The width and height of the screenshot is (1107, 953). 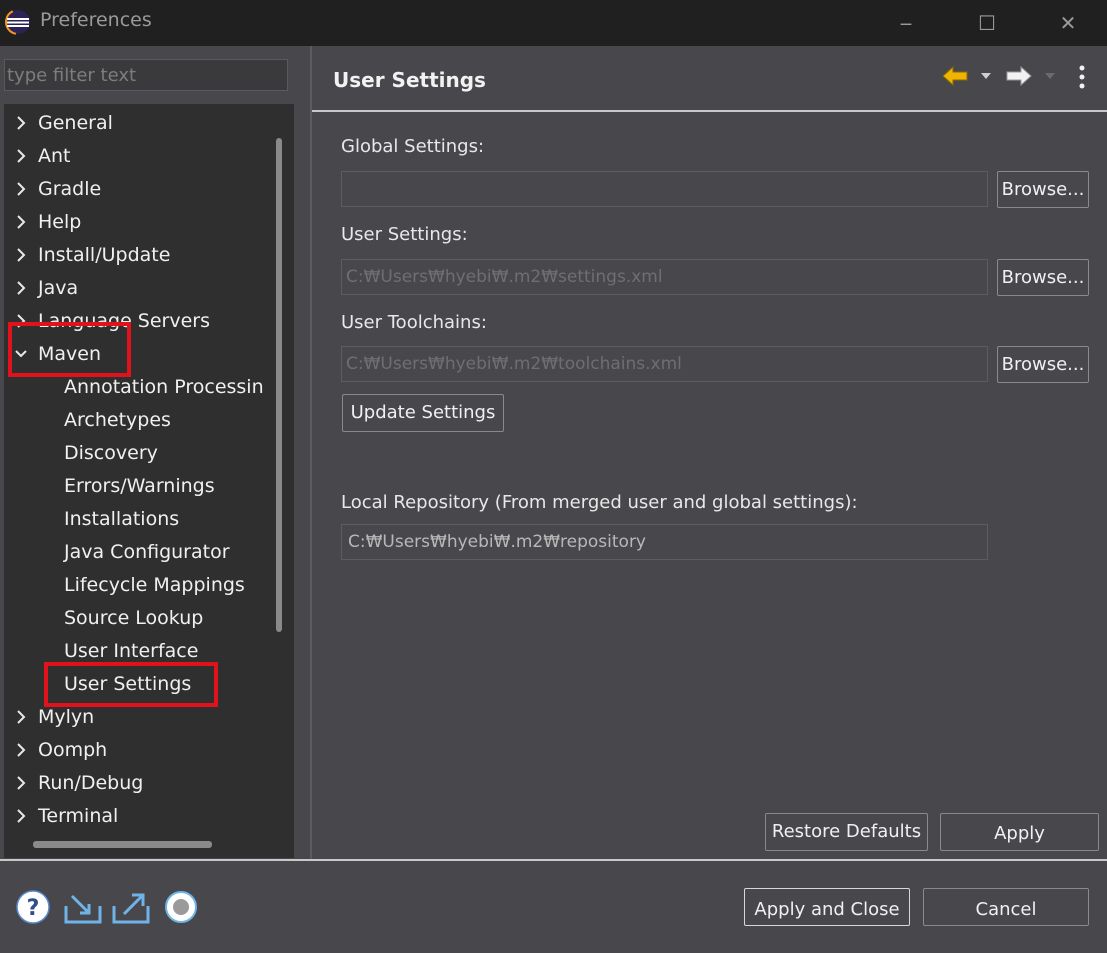 I want to click on tree-item-label: Oomph, so click(x=73, y=750).